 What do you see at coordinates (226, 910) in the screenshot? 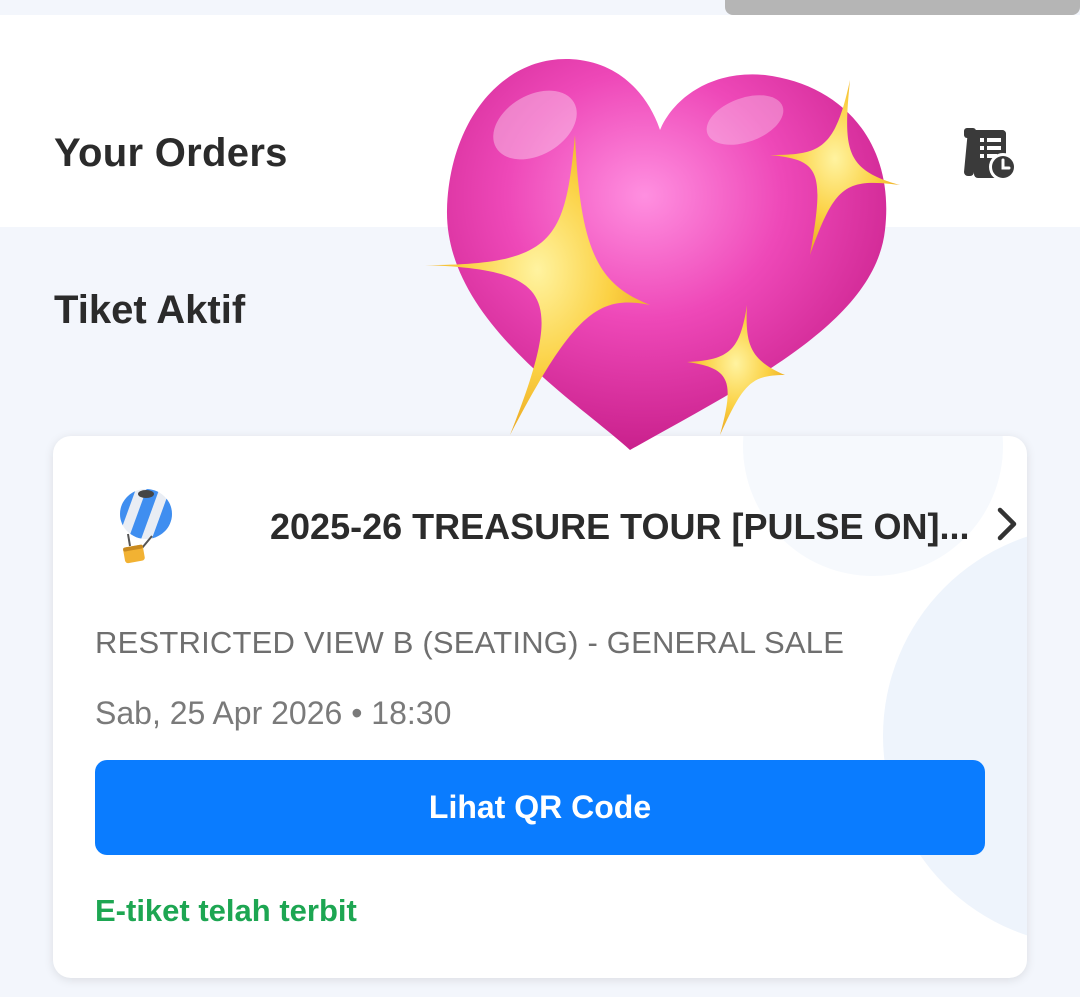
I see `ticket-status: E-tiket telah terbit` at bounding box center [226, 910].